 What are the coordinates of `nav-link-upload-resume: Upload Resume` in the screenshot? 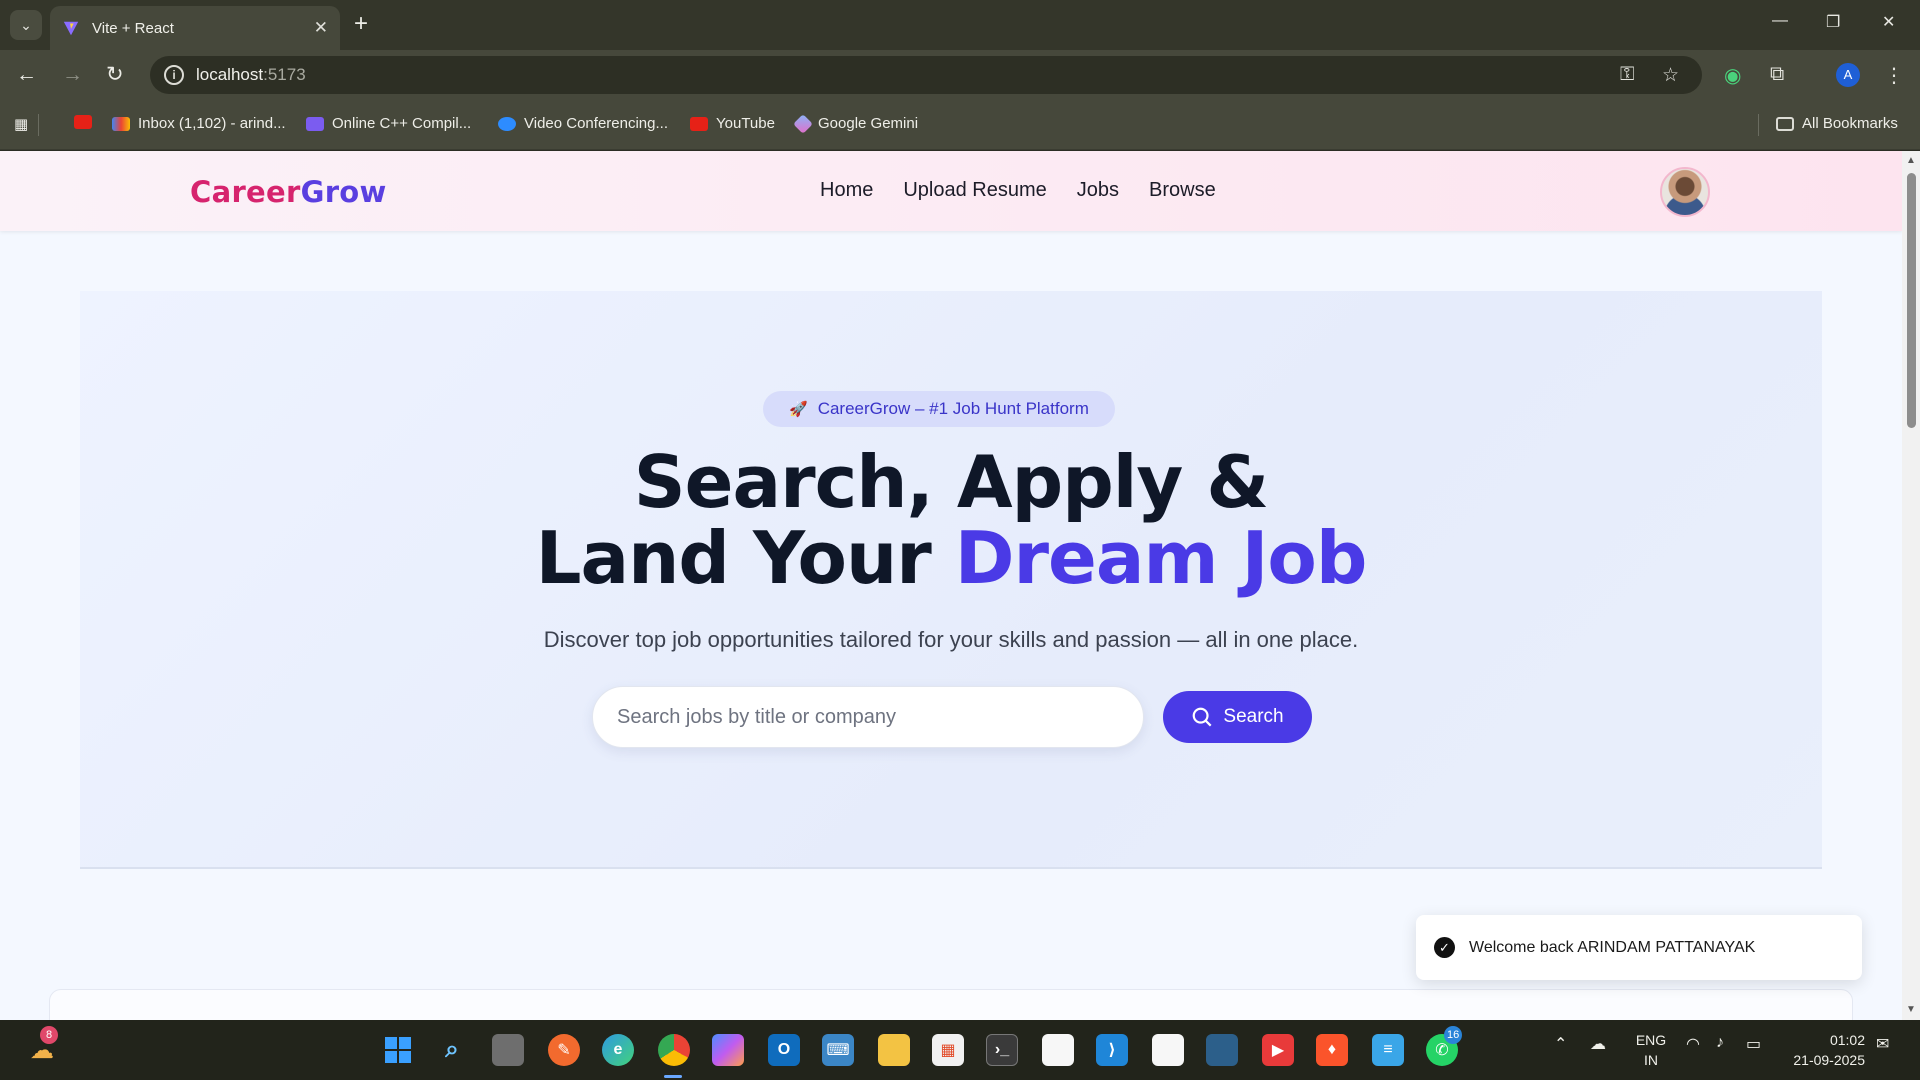 It's located at (974, 190).